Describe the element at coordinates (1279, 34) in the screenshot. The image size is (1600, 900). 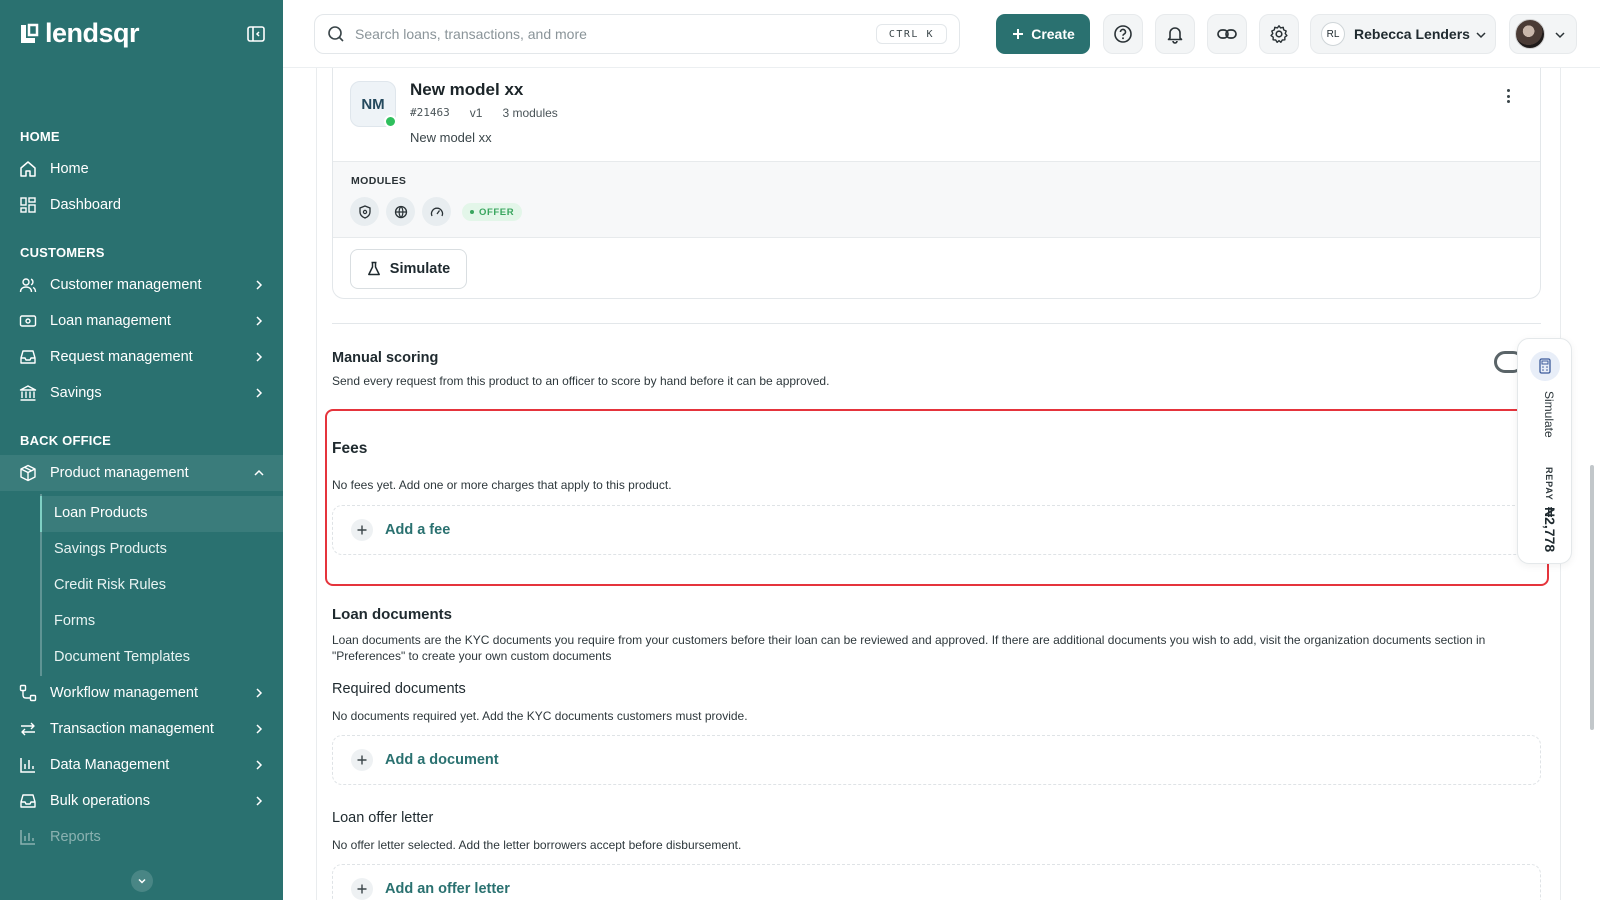
I see `settings-button` at that location.